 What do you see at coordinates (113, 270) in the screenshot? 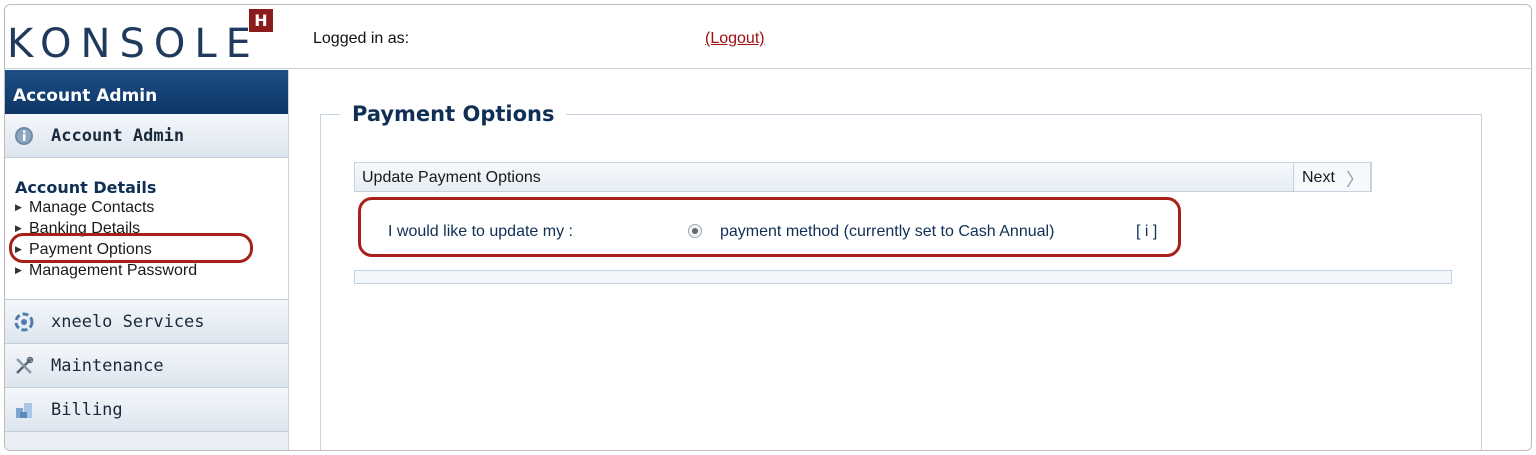
I see `sidebar-link-label: Management Password` at bounding box center [113, 270].